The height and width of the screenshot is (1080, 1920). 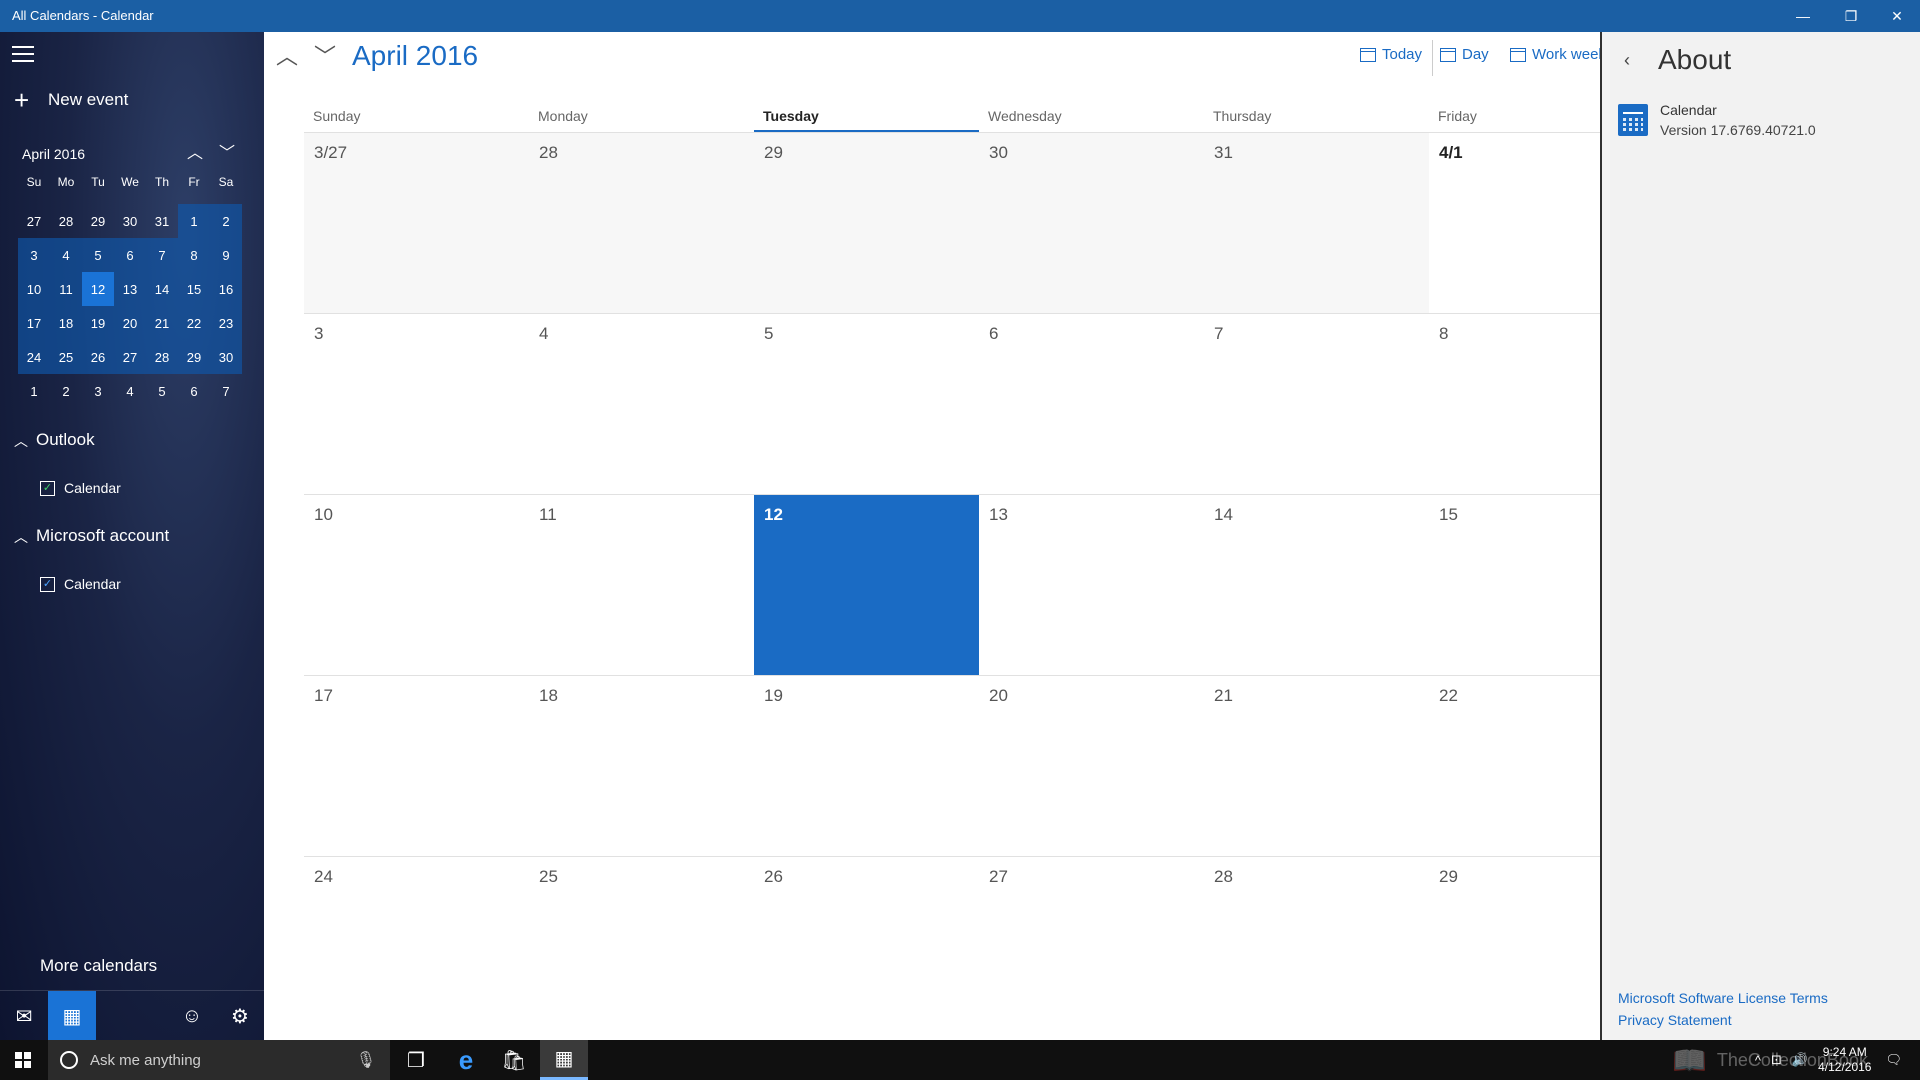 I want to click on mini-calendar-day: 11, so click(x=66, y=289).